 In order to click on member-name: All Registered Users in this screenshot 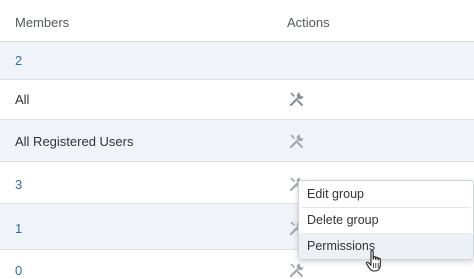, I will do `click(74, 141)`.